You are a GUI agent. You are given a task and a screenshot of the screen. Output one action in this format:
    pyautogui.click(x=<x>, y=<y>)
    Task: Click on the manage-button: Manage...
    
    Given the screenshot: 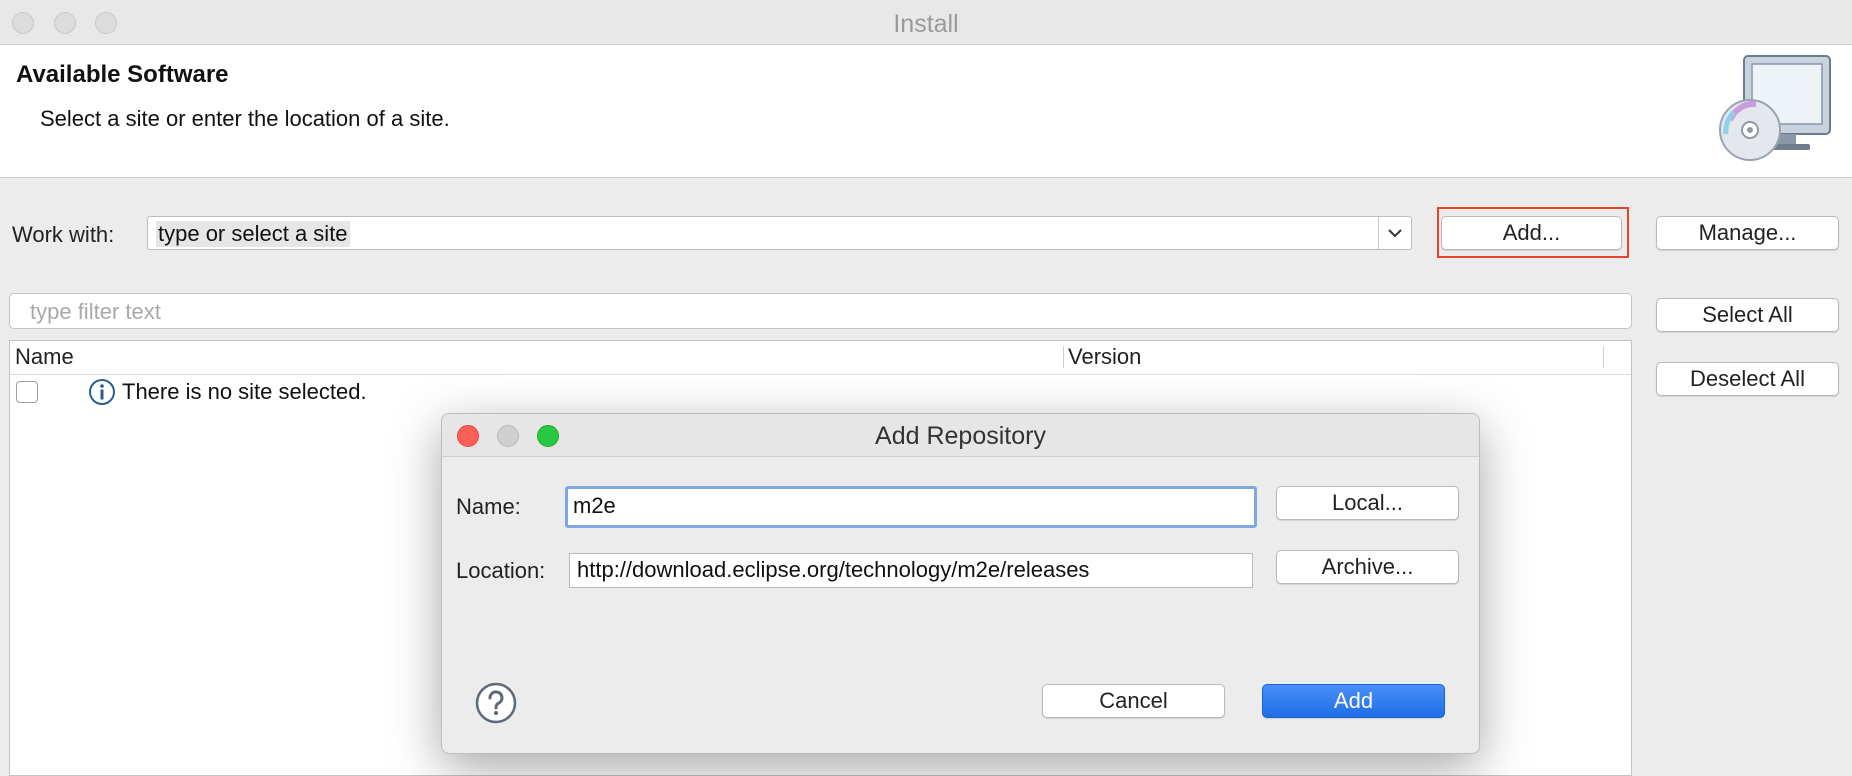 What is the action you would take?
    pyautogui.click(x=1747, y=233)
    